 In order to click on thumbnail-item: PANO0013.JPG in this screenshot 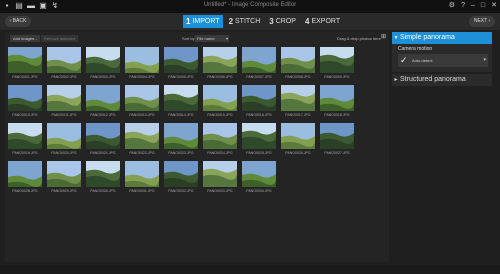, I will do `click(142, 102)`.